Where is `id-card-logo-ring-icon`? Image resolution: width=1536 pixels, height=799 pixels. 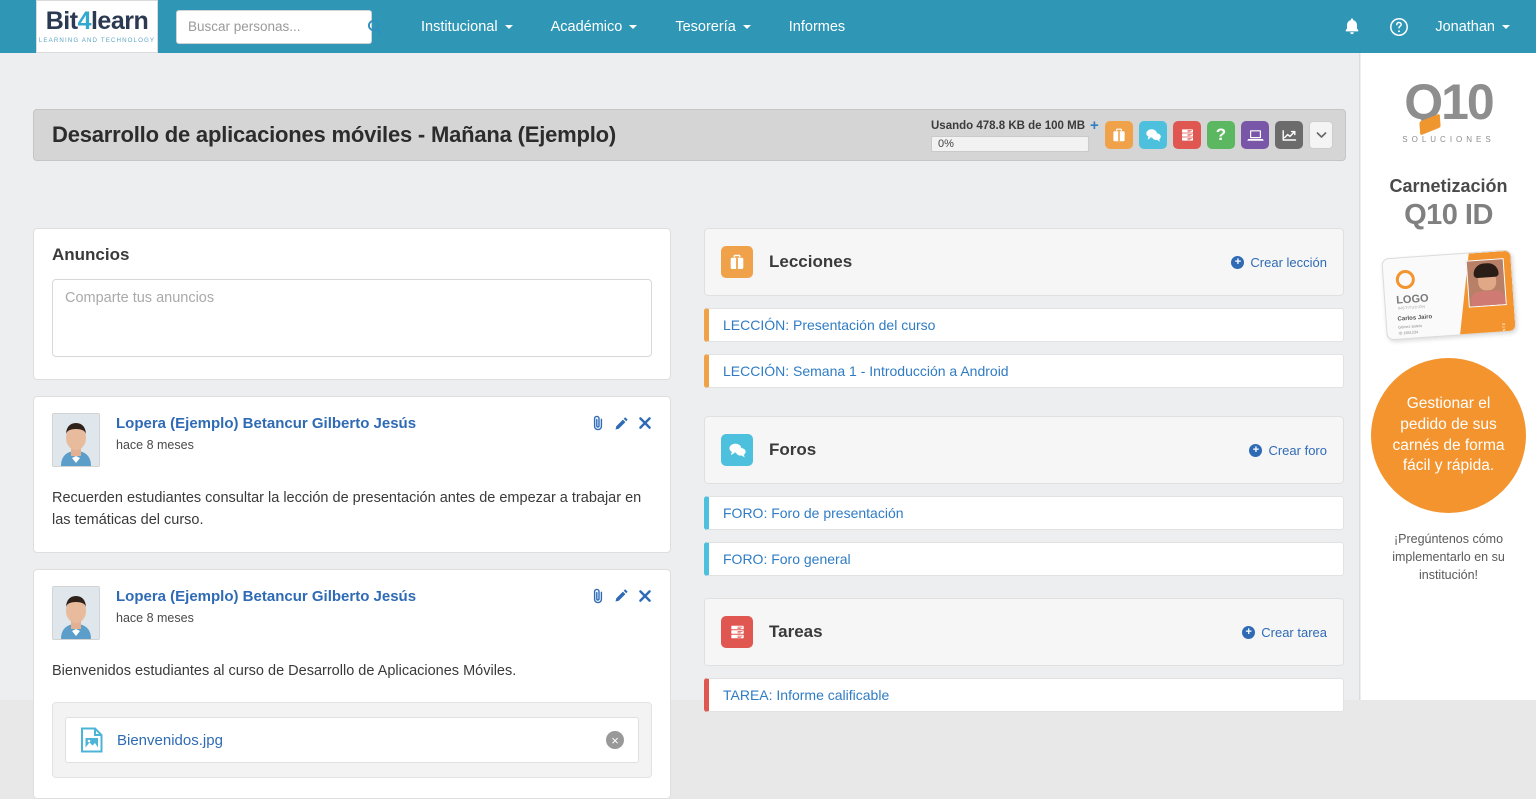
id-card-logo-ring-icon is located at coordinates (1404, 279).